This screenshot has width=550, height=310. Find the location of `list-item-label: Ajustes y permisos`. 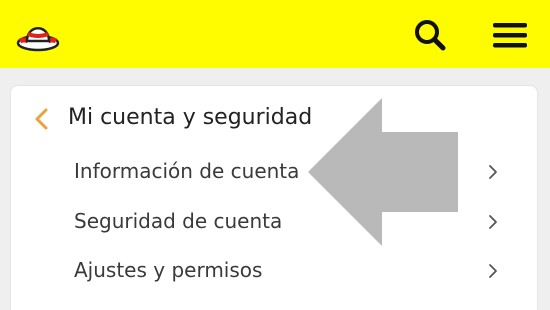

list-item-label: Ajustes y permisos is located at coordinates (168, 270).